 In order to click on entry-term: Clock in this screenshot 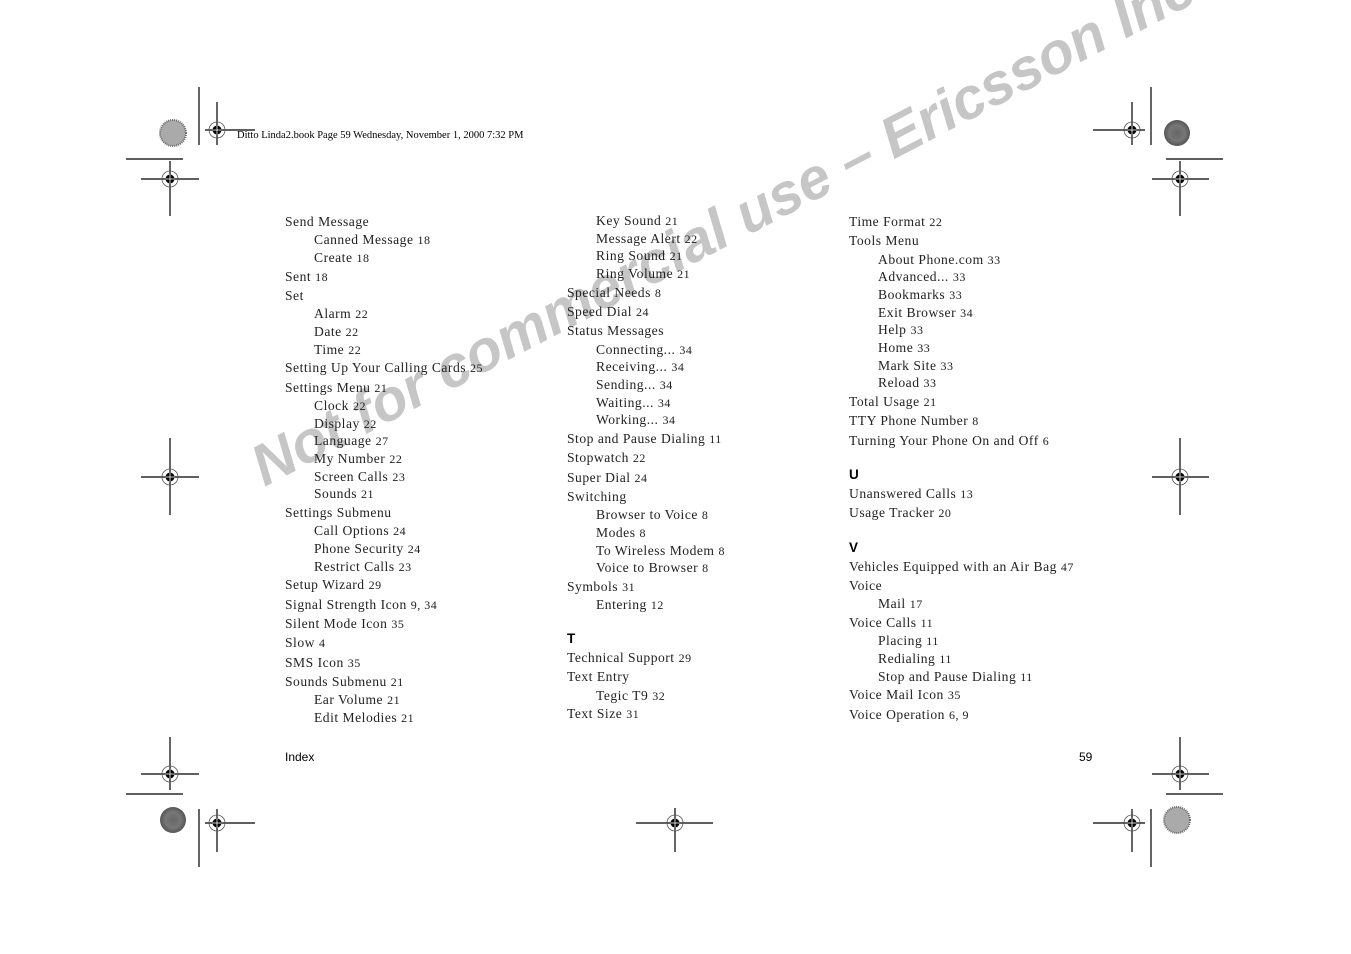, I will do `click(331, 405)`.